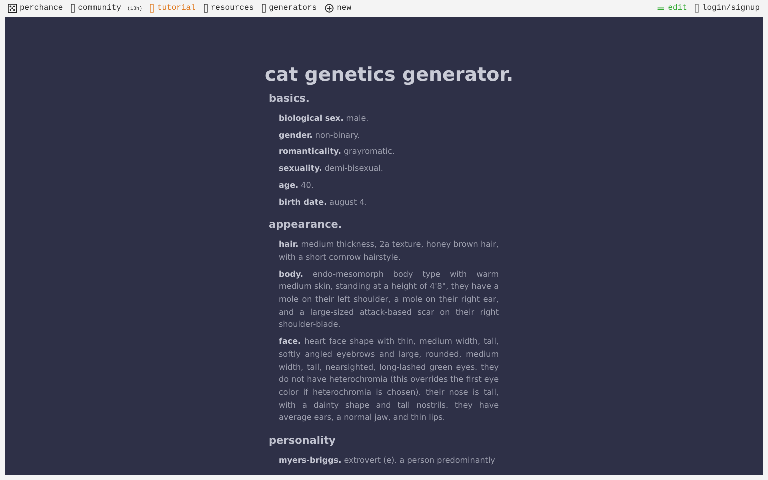 This screenshot has height=480, width=768. I want to click on dice-icon, so click(12, 8).